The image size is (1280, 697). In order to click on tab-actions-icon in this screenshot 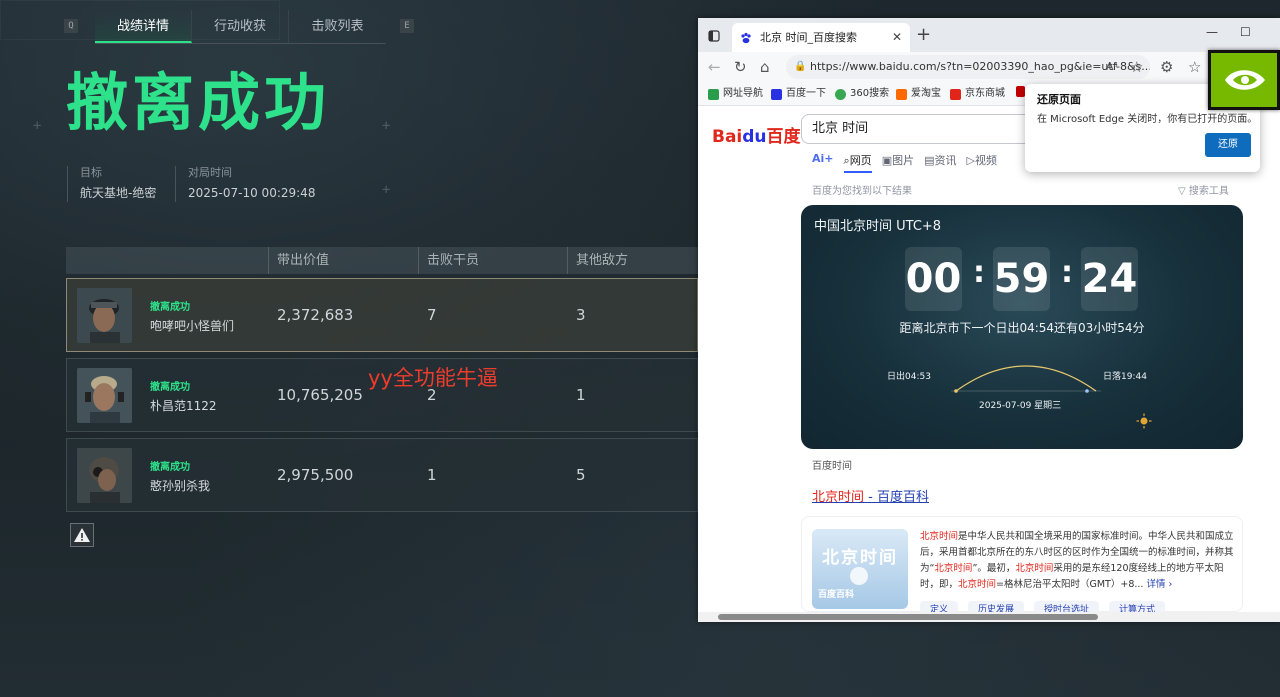, I will do `click(714, 36)`.